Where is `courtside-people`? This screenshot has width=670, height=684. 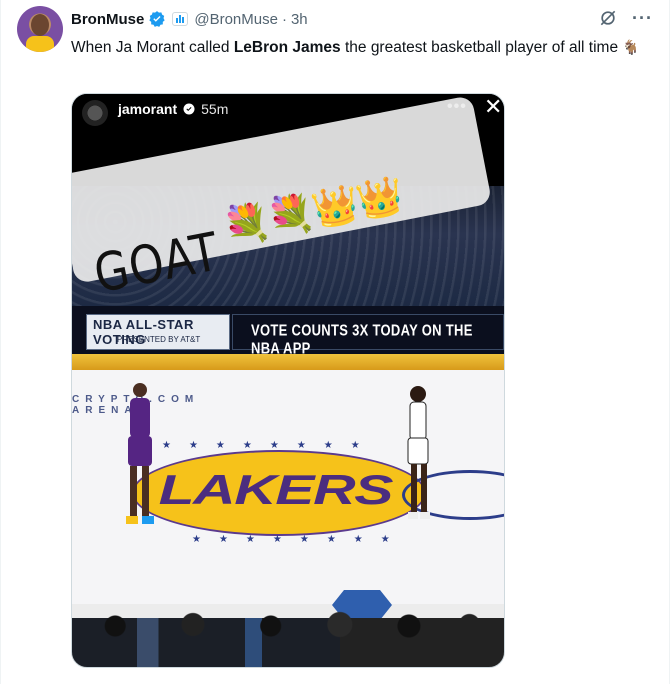
courtside-people is located at coordinates (288, 623).